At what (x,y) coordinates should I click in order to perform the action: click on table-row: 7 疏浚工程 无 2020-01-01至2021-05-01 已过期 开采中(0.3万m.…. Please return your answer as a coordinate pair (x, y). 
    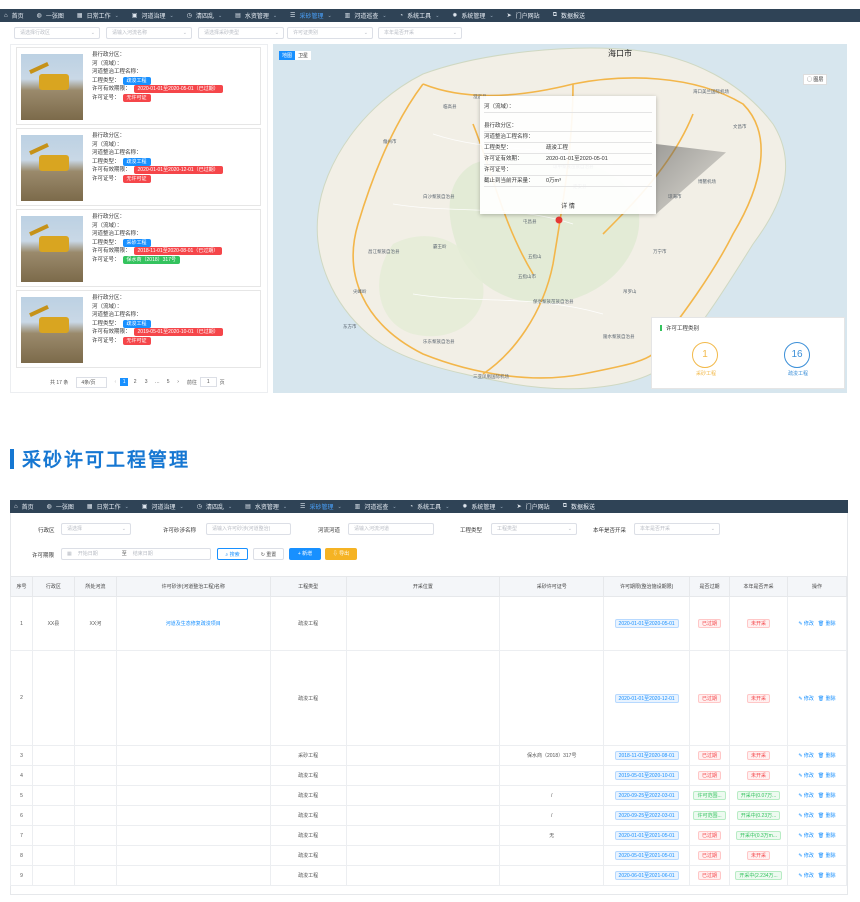
    Looking at the image, I should click on (429, 835).